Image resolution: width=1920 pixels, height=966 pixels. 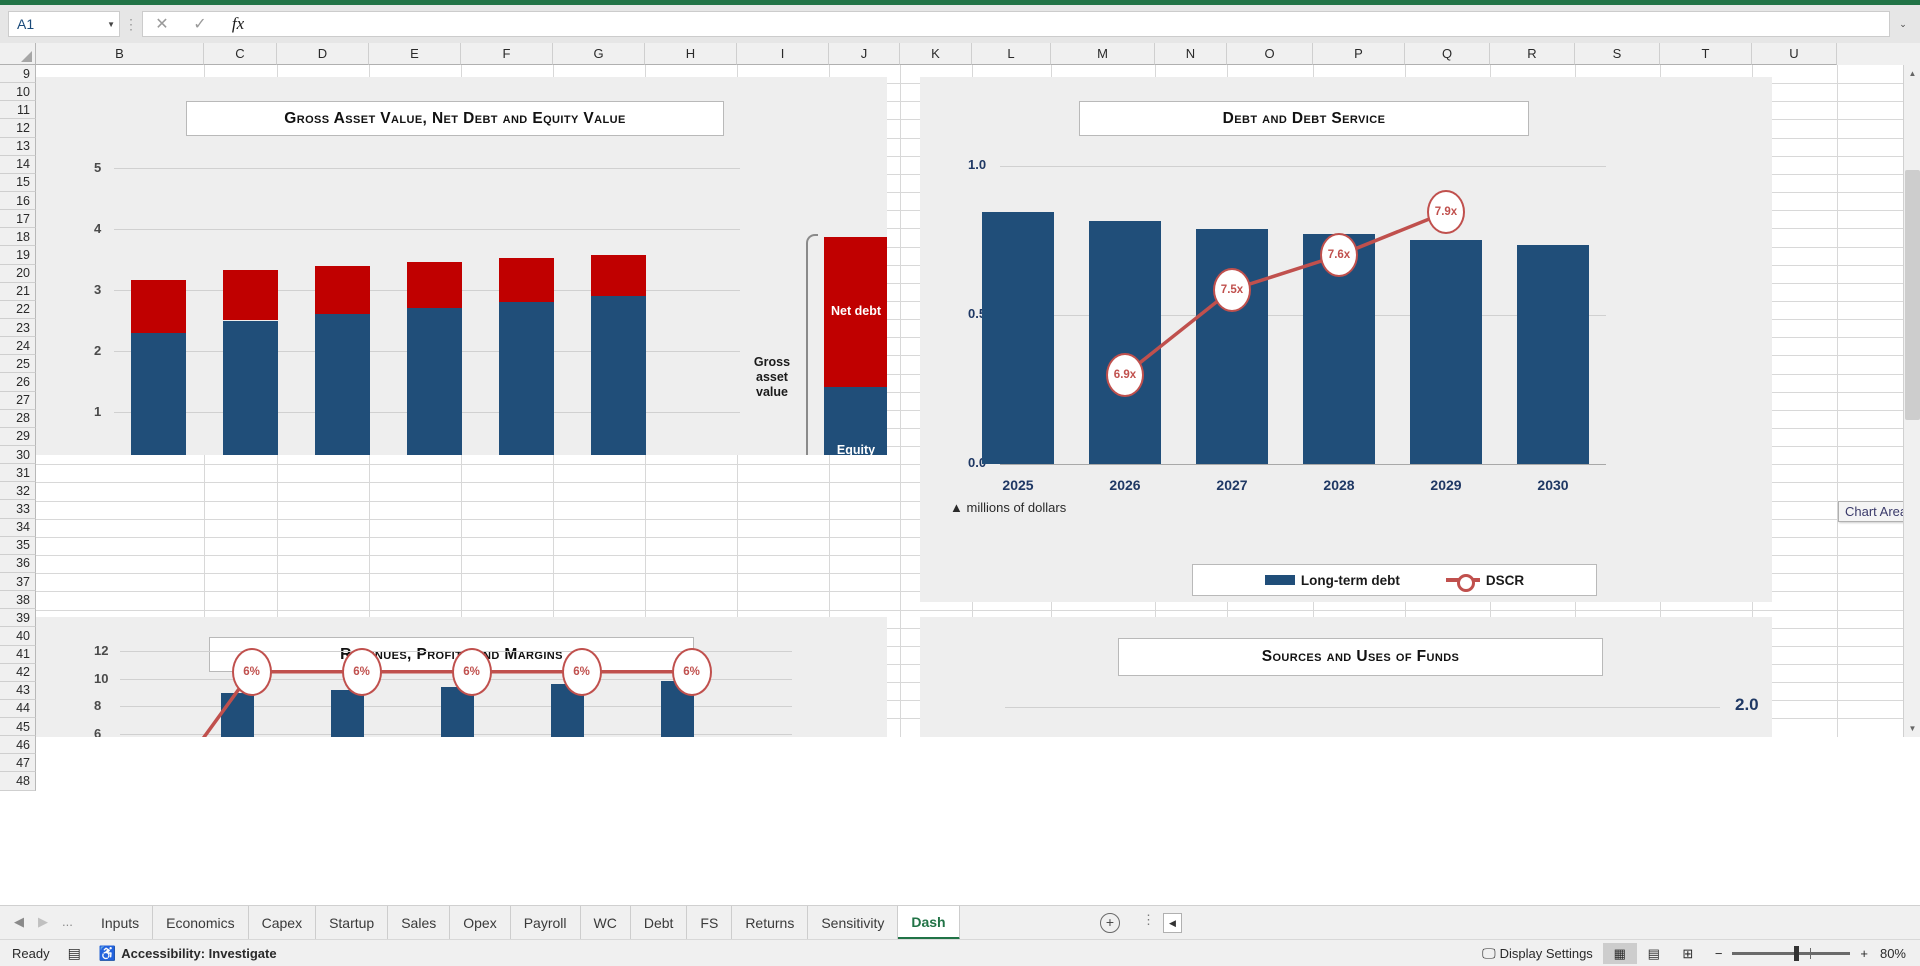 What do you see at coordinates (1073, 24) in the screenshot?
I see `formula-input` at bounding box center [1073, 24].